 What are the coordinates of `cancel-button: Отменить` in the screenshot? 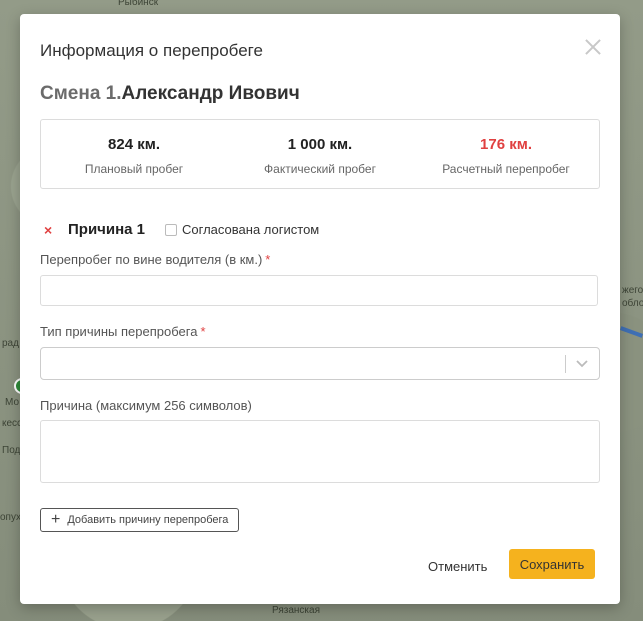 It's located at (457, 566).